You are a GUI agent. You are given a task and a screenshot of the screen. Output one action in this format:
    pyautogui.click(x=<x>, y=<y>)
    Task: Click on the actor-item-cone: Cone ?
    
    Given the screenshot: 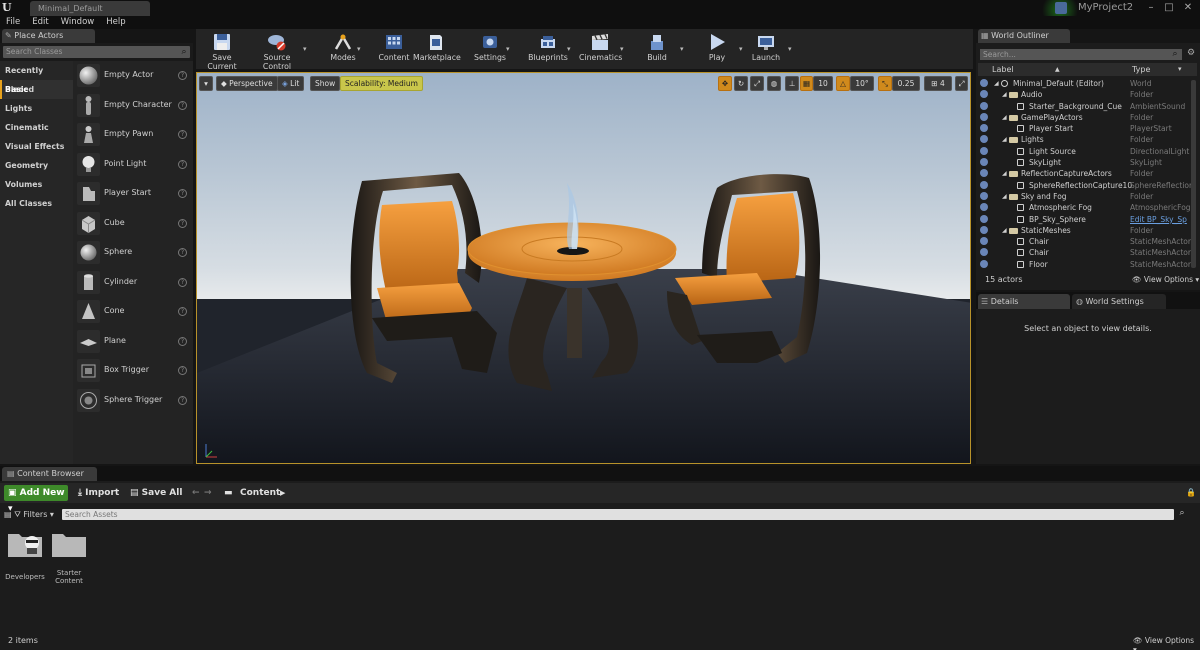 What is the action you would take?
    pyautogui.click(x=132, y=312)
    